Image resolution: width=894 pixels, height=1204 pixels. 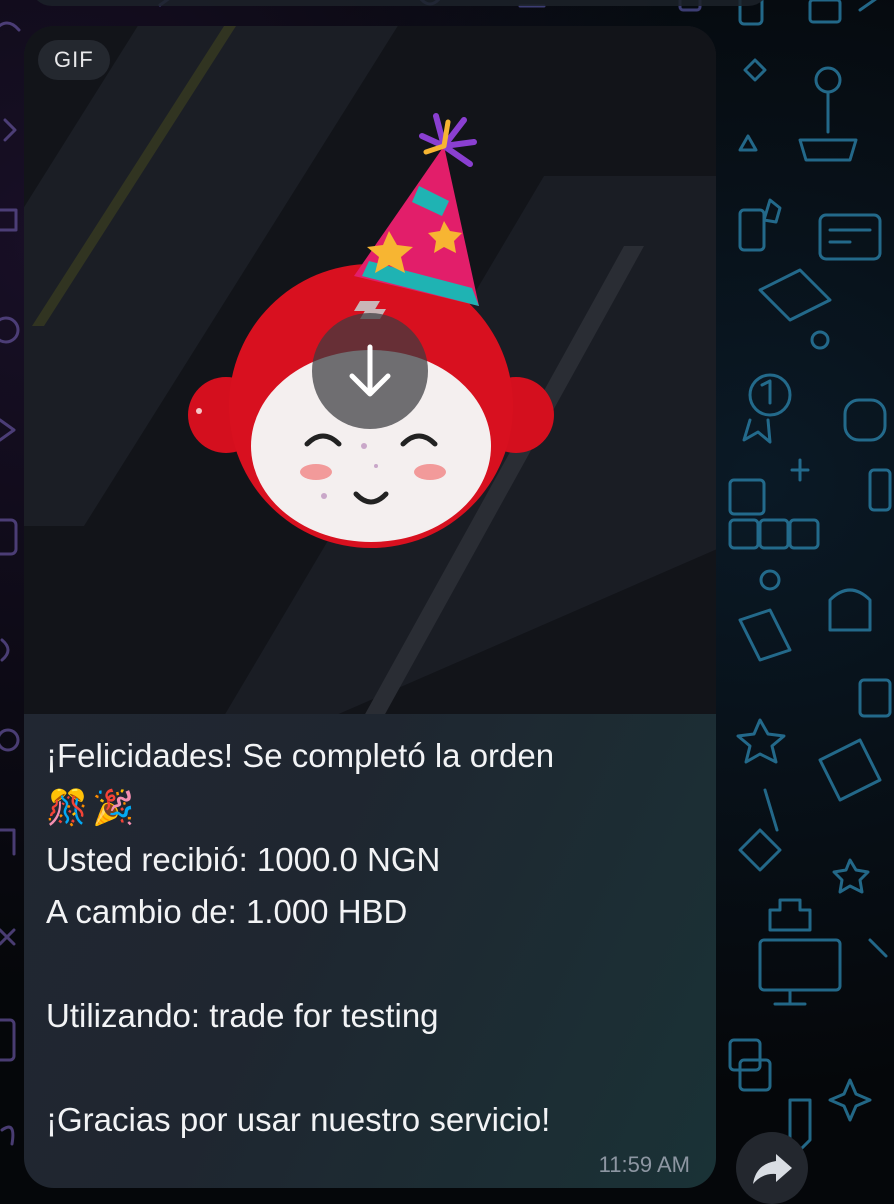 What do you see at coordinates (298, 1119) in the screenshot?
I see `caption-line: ¡Gracias por usar nuestro servicio!` at bounding box center [298, 1119].